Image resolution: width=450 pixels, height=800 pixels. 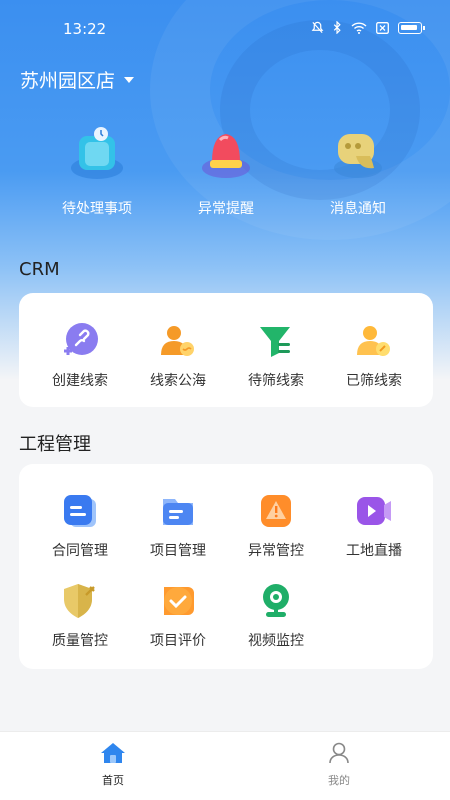 I want to click on tab-home-label: 首页, so click(x=113, y=780).